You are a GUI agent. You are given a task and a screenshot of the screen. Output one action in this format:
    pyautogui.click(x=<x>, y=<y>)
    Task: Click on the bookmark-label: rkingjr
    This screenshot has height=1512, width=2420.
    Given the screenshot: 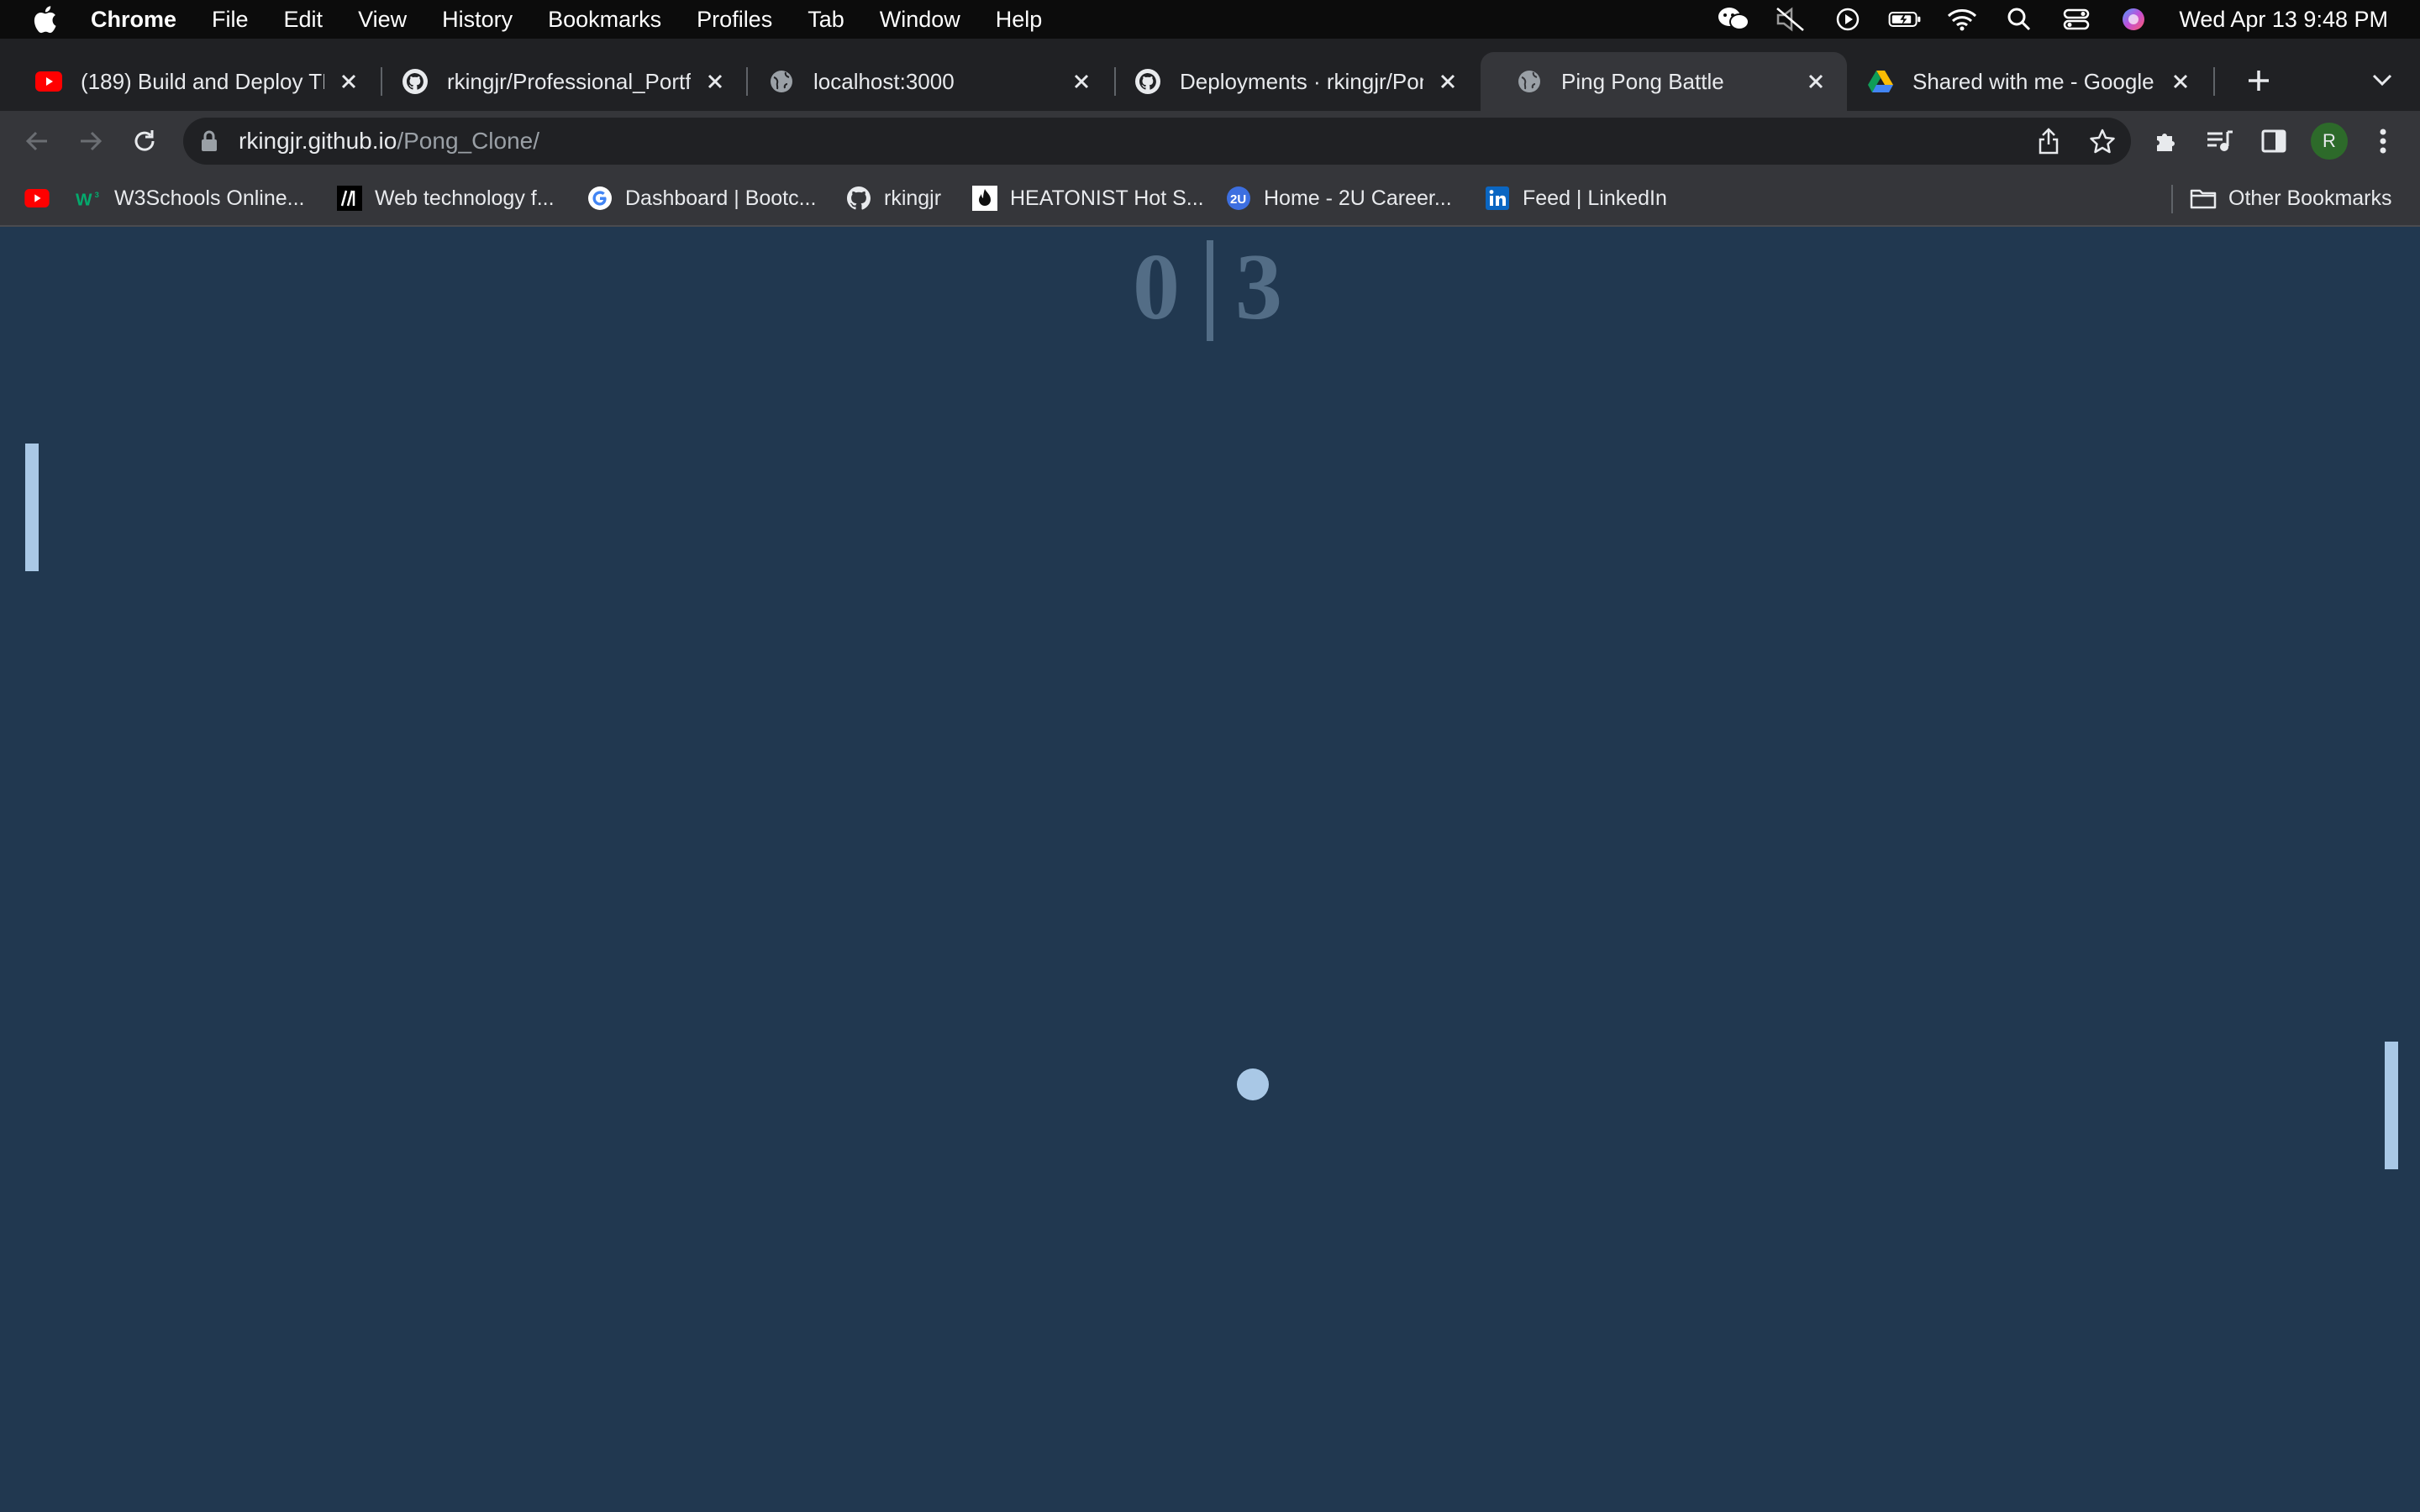 What is the action you would take?
    pyautogui.click(x=913, y=198)
    